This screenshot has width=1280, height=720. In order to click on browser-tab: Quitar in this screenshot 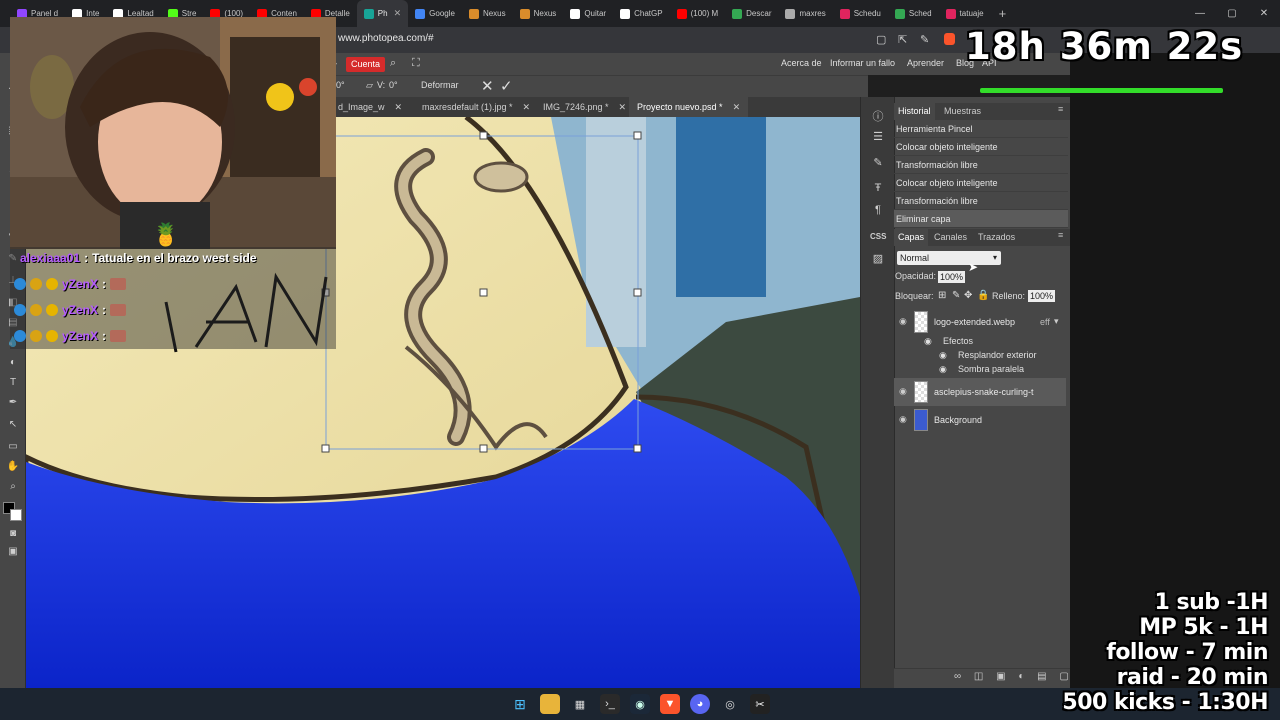, I will do `click(588, 13)`.